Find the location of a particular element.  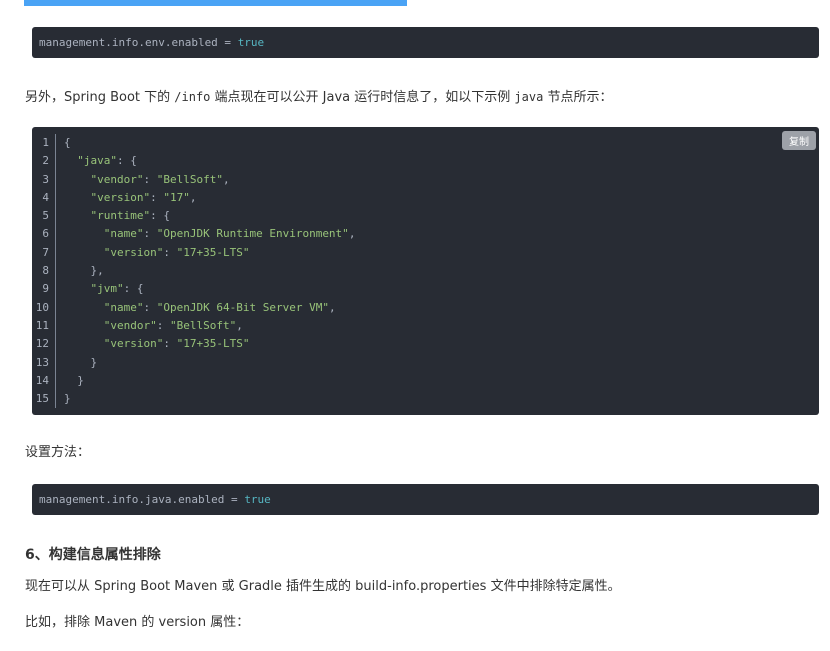

section-heading: 6、构建信息属性排除 is located at coordinates (93, 555).